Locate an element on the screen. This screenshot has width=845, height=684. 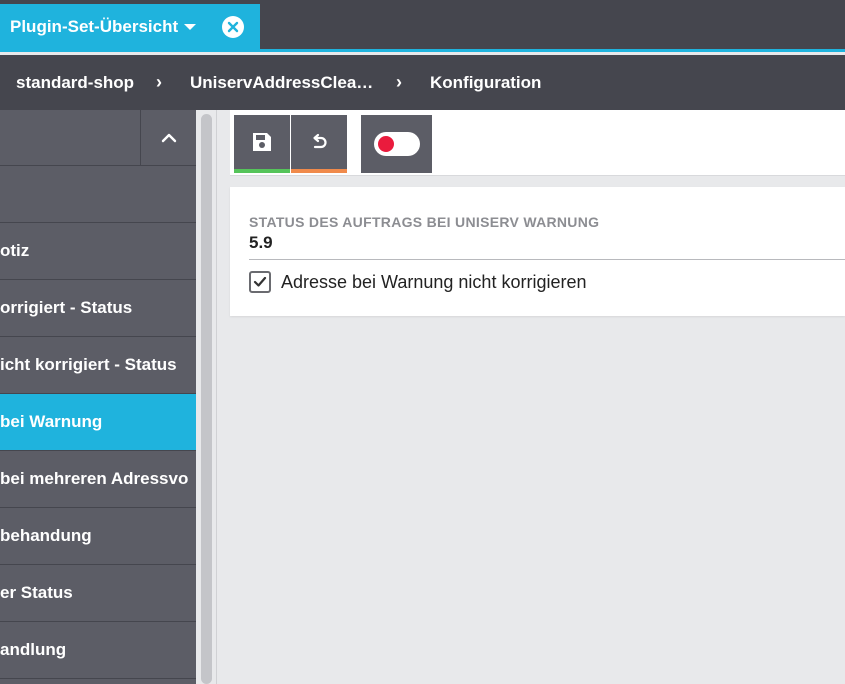
scrollbar-thumb is located at coordinates (206, 399).